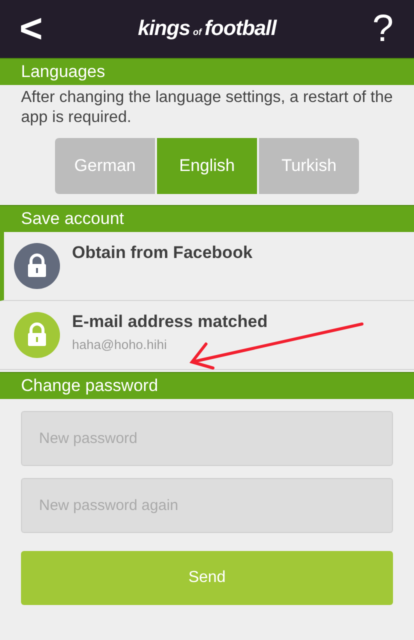 This screenshot has height=640, width=414. Describe the element at coordinates (207, 218) in the screenshot. I see `section-header: Save account` at that location.